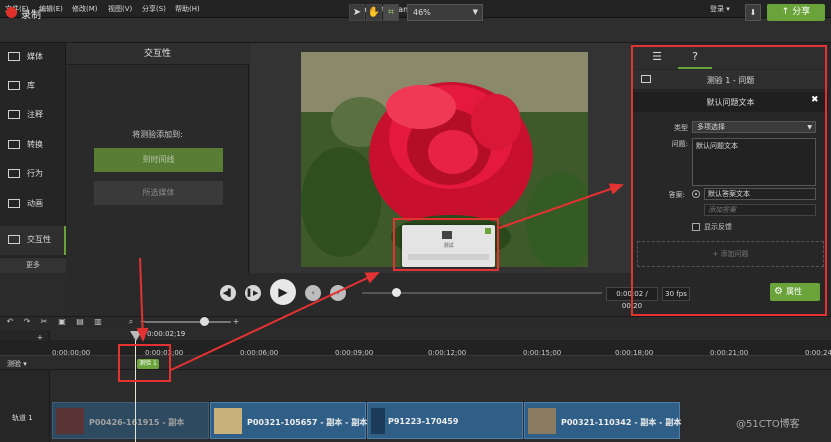 Image resolution: width=831 pixels, height=442 pixels. Describe the element at coordinates (768, 424) in the screenshot. I see `watermark: @51CTO博客` at that location.